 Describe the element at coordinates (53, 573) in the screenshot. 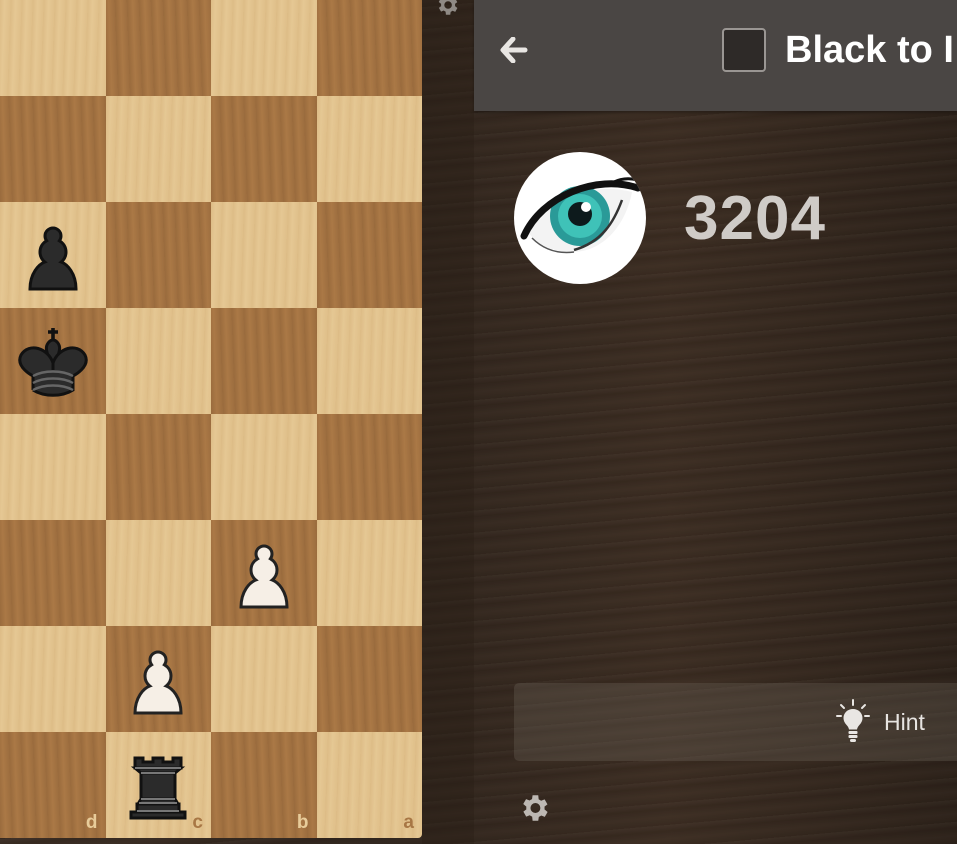

I see `square-d3` at that location.